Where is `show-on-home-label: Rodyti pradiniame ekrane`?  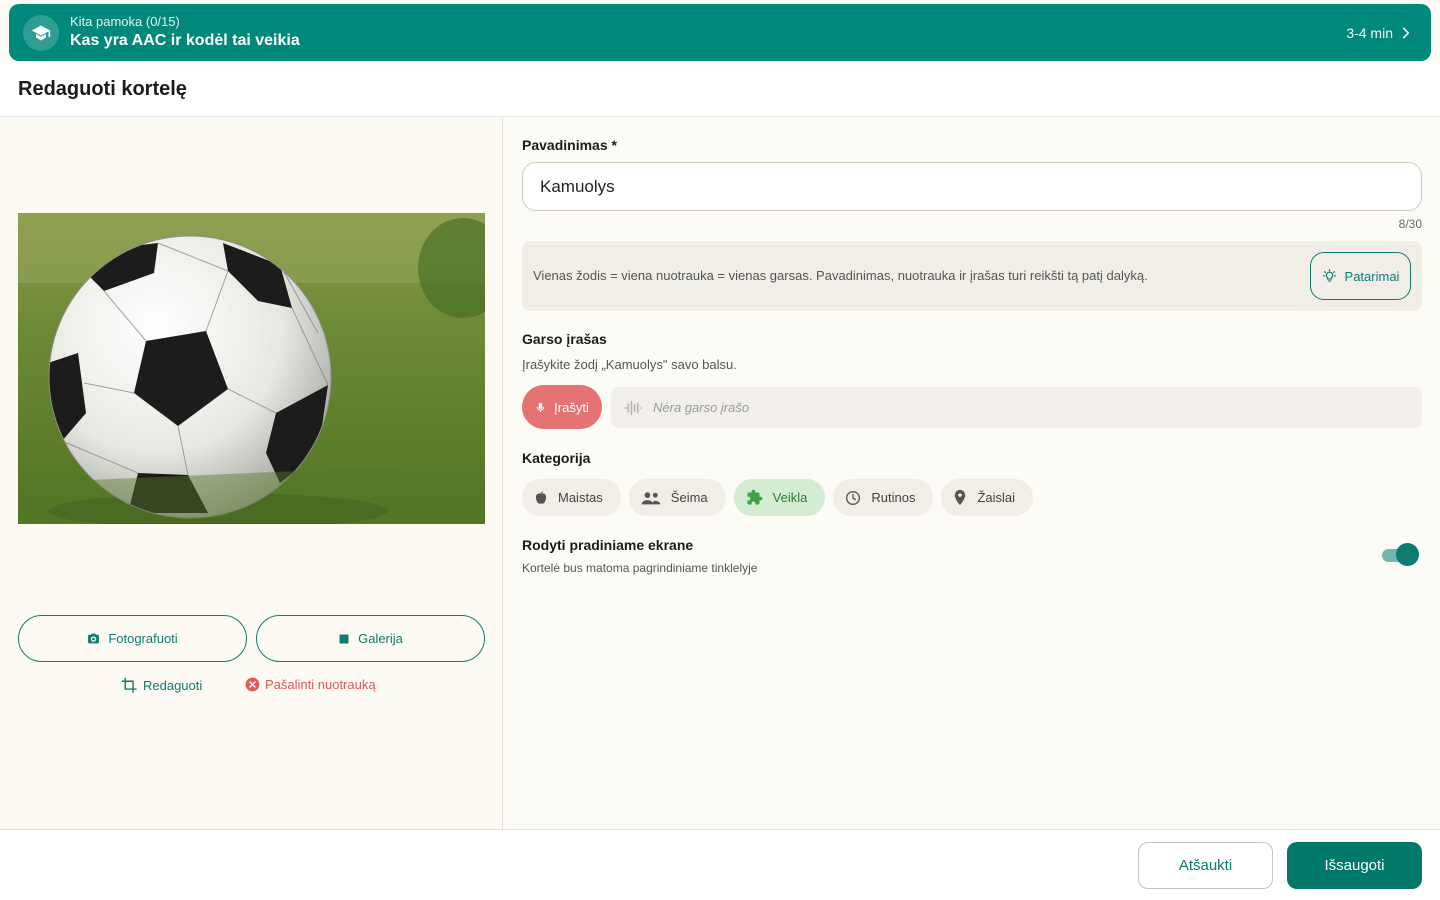 show-on-home-label: Rodyti pradiniame ekrane is located at coordinates (608, 545).